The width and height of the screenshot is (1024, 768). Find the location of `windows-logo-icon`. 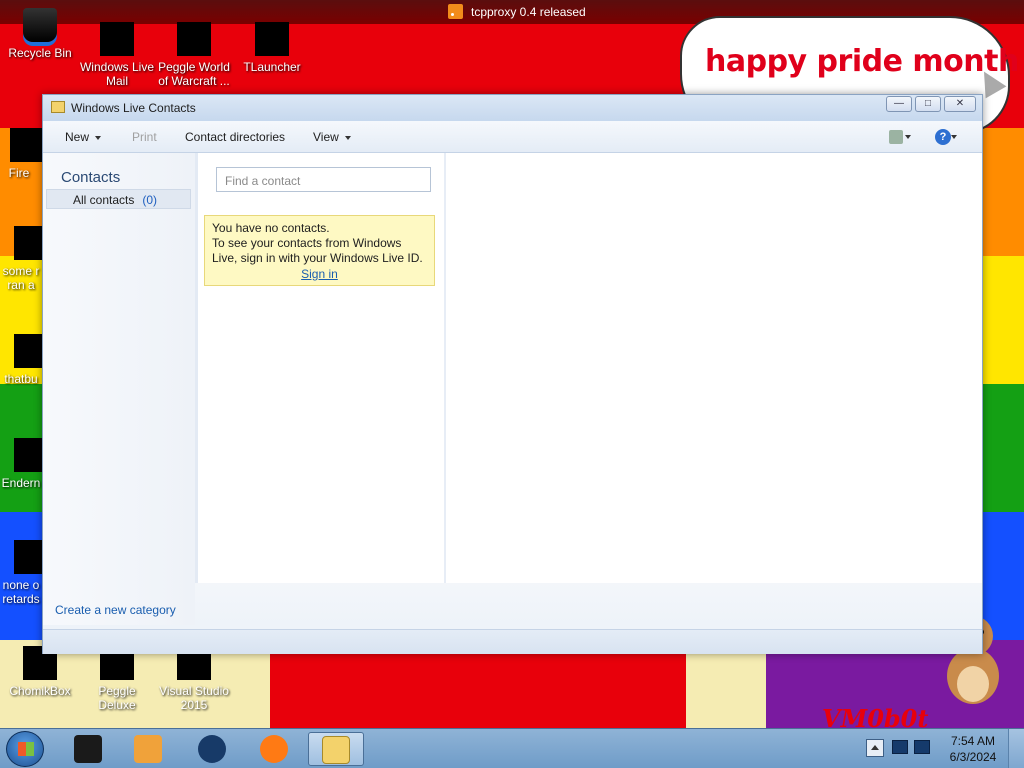

windows-logo-icon is located at coordinates (26, 749).